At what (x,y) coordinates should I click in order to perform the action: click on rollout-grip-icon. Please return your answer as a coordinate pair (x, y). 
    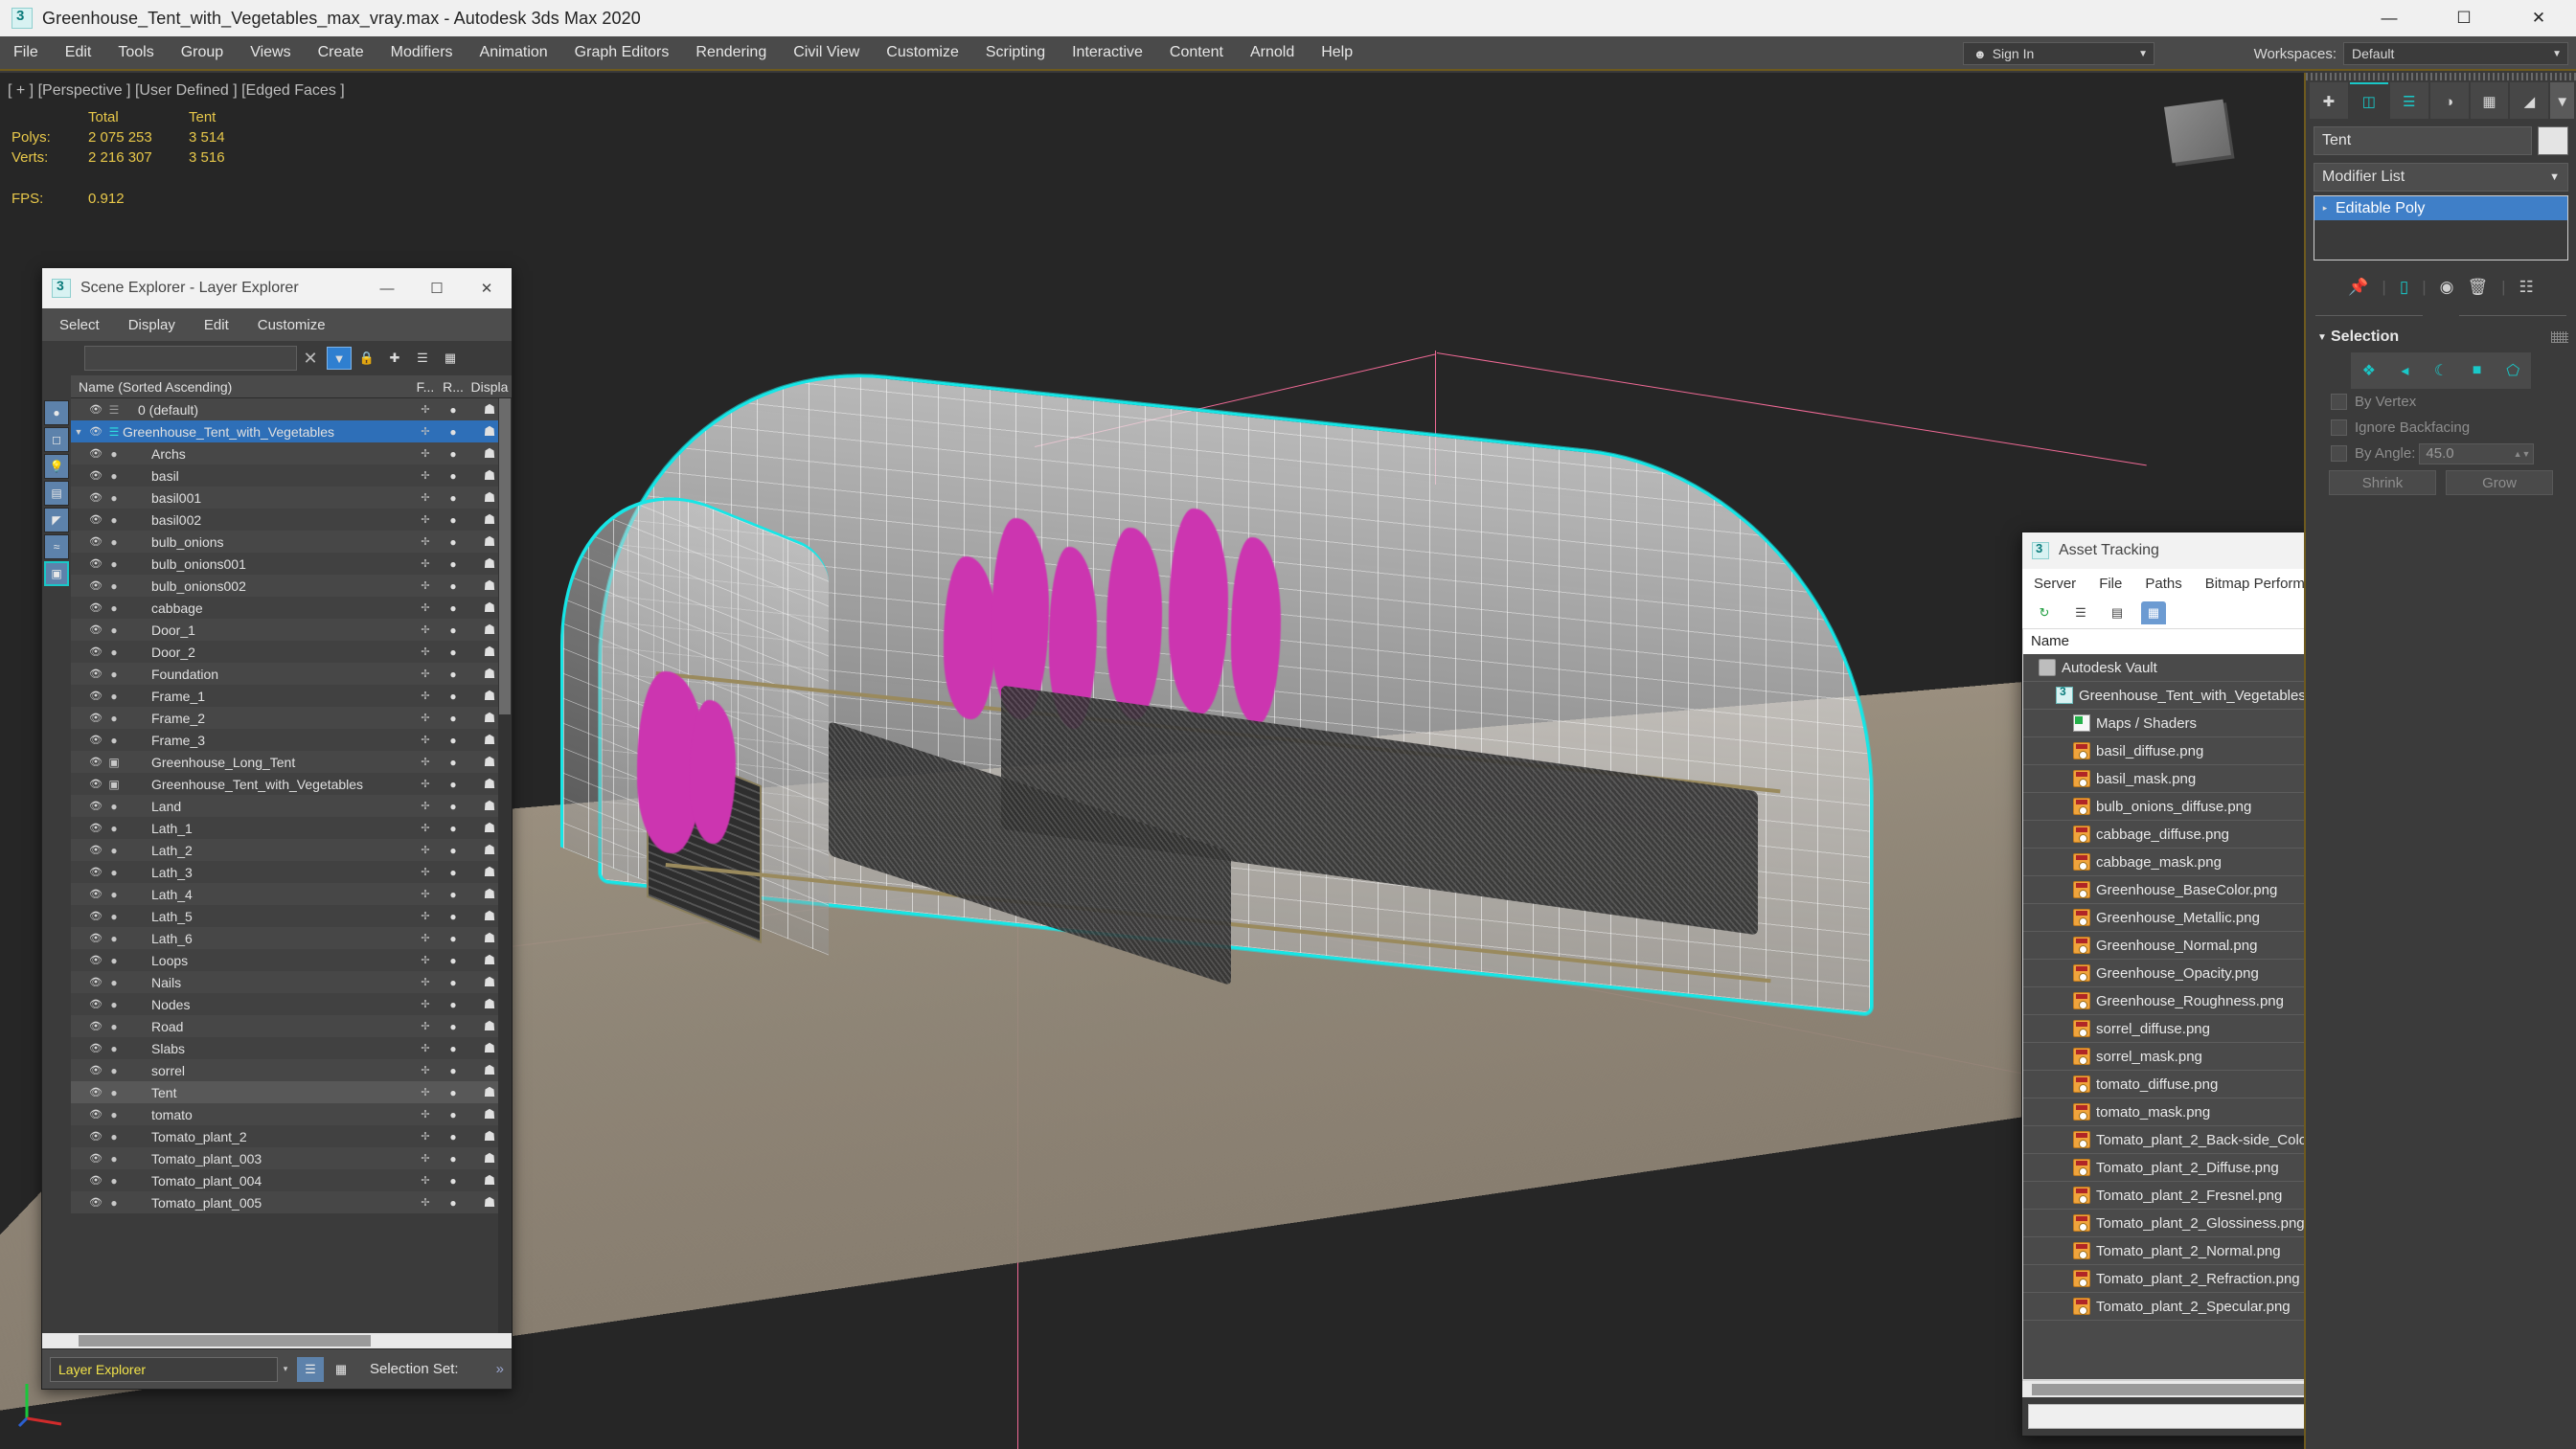
    Looking at the image, I should click on (2559, 337).